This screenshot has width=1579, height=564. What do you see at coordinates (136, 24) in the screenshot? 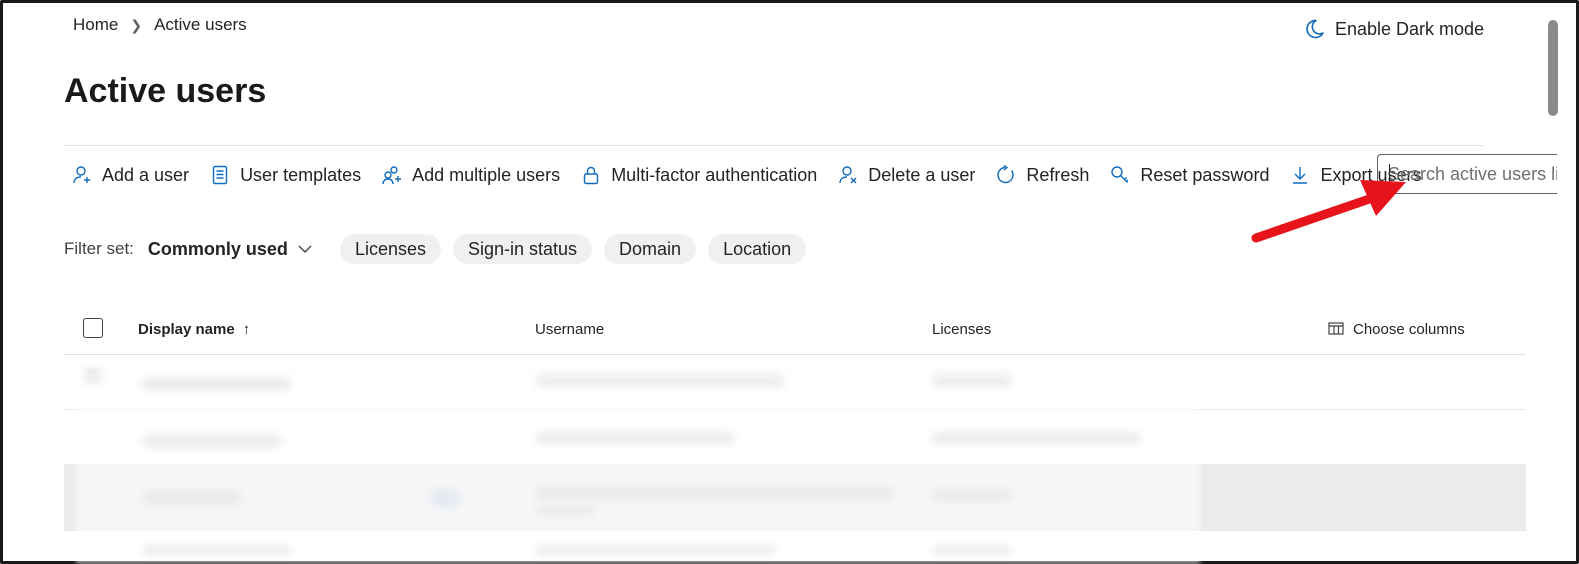
I see `chevron-right-icon: ❯` at bounding box center [136, 24].